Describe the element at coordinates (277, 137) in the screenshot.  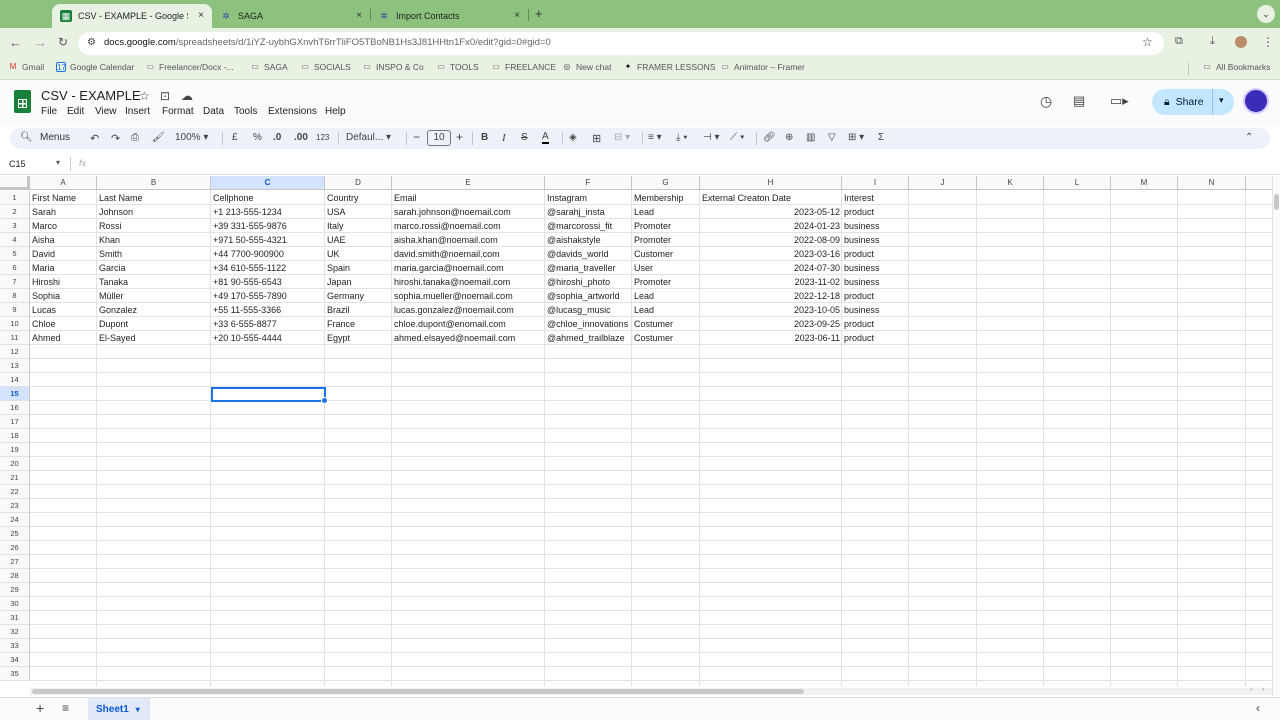
I see `decrease-decimal-button: .0` at that location.